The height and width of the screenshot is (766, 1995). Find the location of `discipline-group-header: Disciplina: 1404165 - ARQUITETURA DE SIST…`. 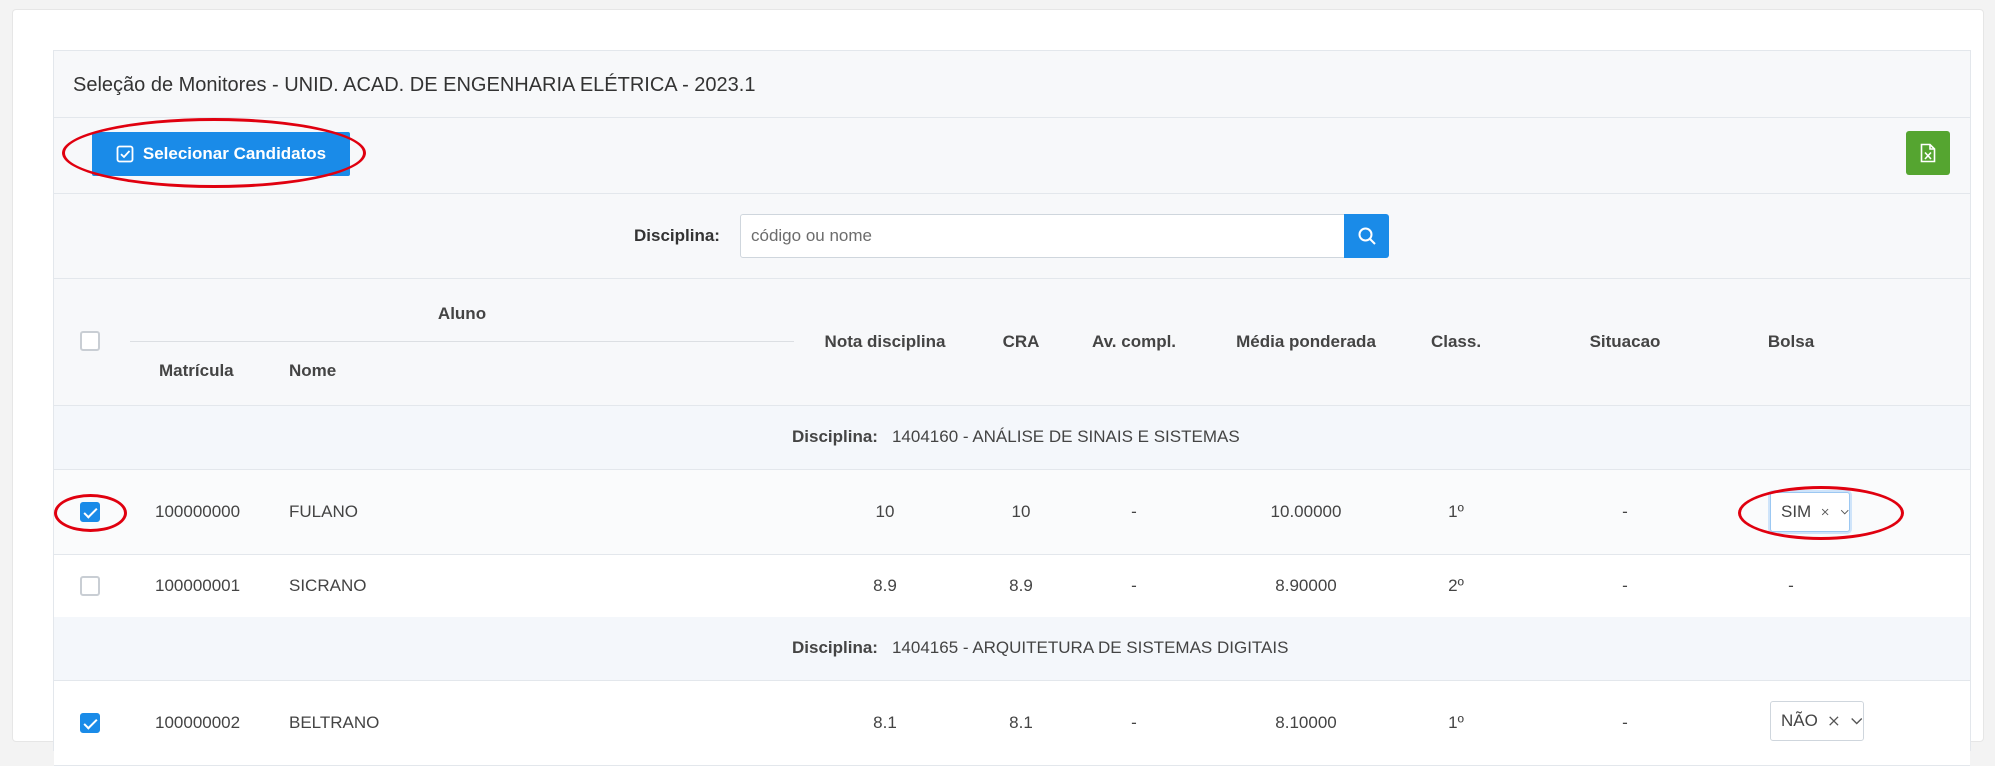

discipline-group-header: Disciplina: 1404165 - ARQUITETURA DE SIST… is located at coordinates (1012, 649).